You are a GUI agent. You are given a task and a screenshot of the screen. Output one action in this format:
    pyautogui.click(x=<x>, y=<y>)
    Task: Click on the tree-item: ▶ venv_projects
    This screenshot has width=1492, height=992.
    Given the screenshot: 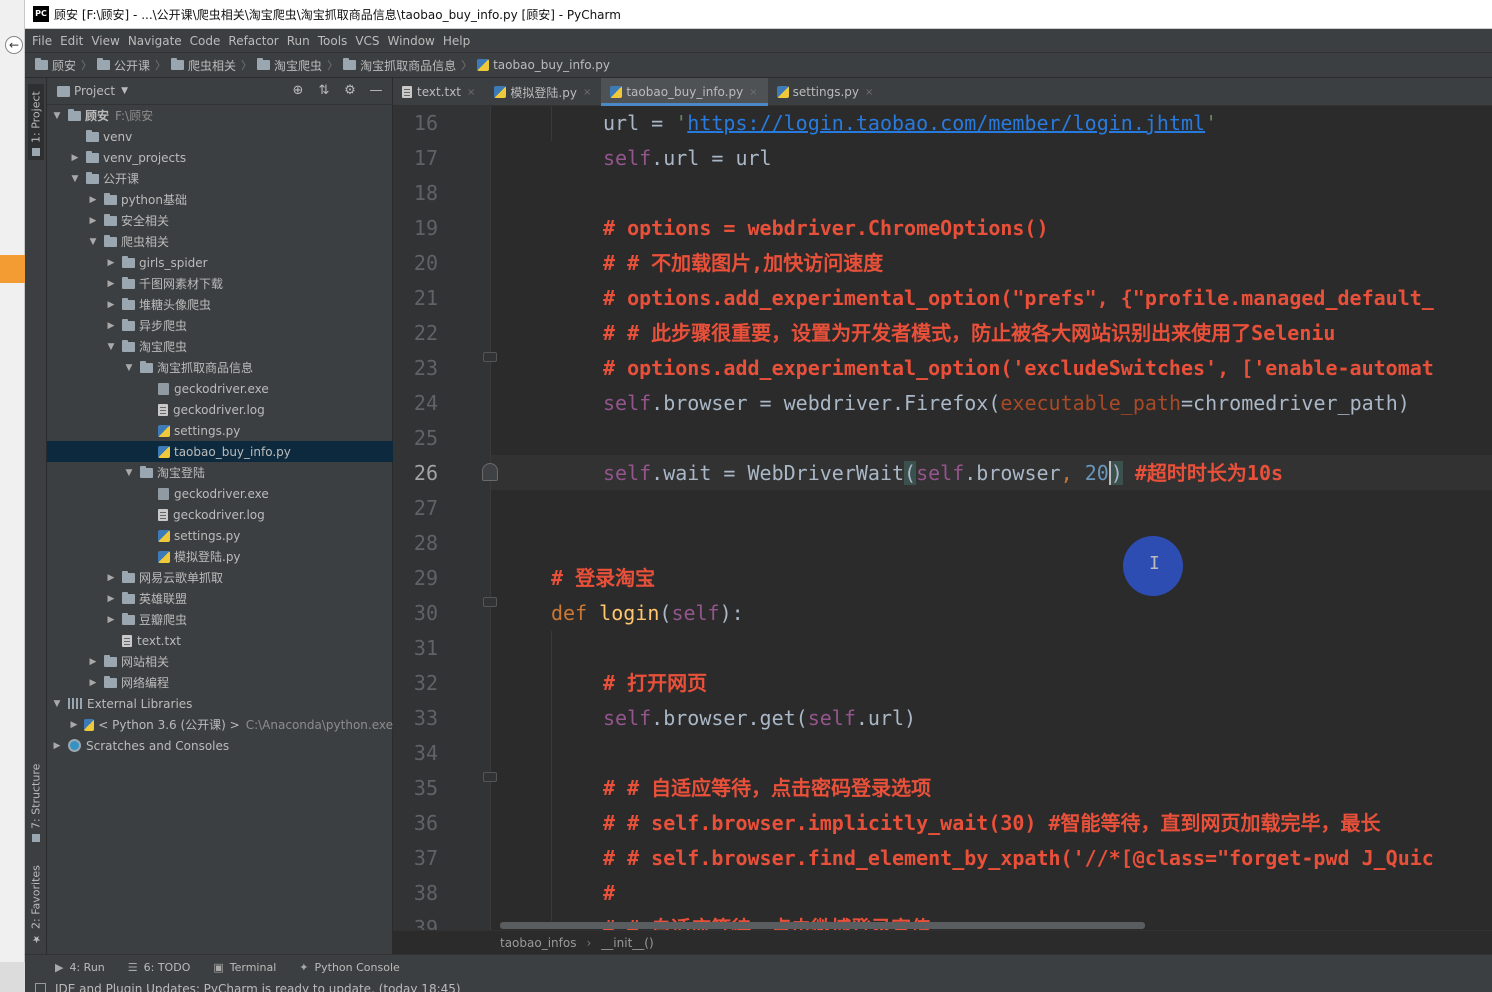 What is the action you would take?
    pyautogui.click(x=220, y=157)
    